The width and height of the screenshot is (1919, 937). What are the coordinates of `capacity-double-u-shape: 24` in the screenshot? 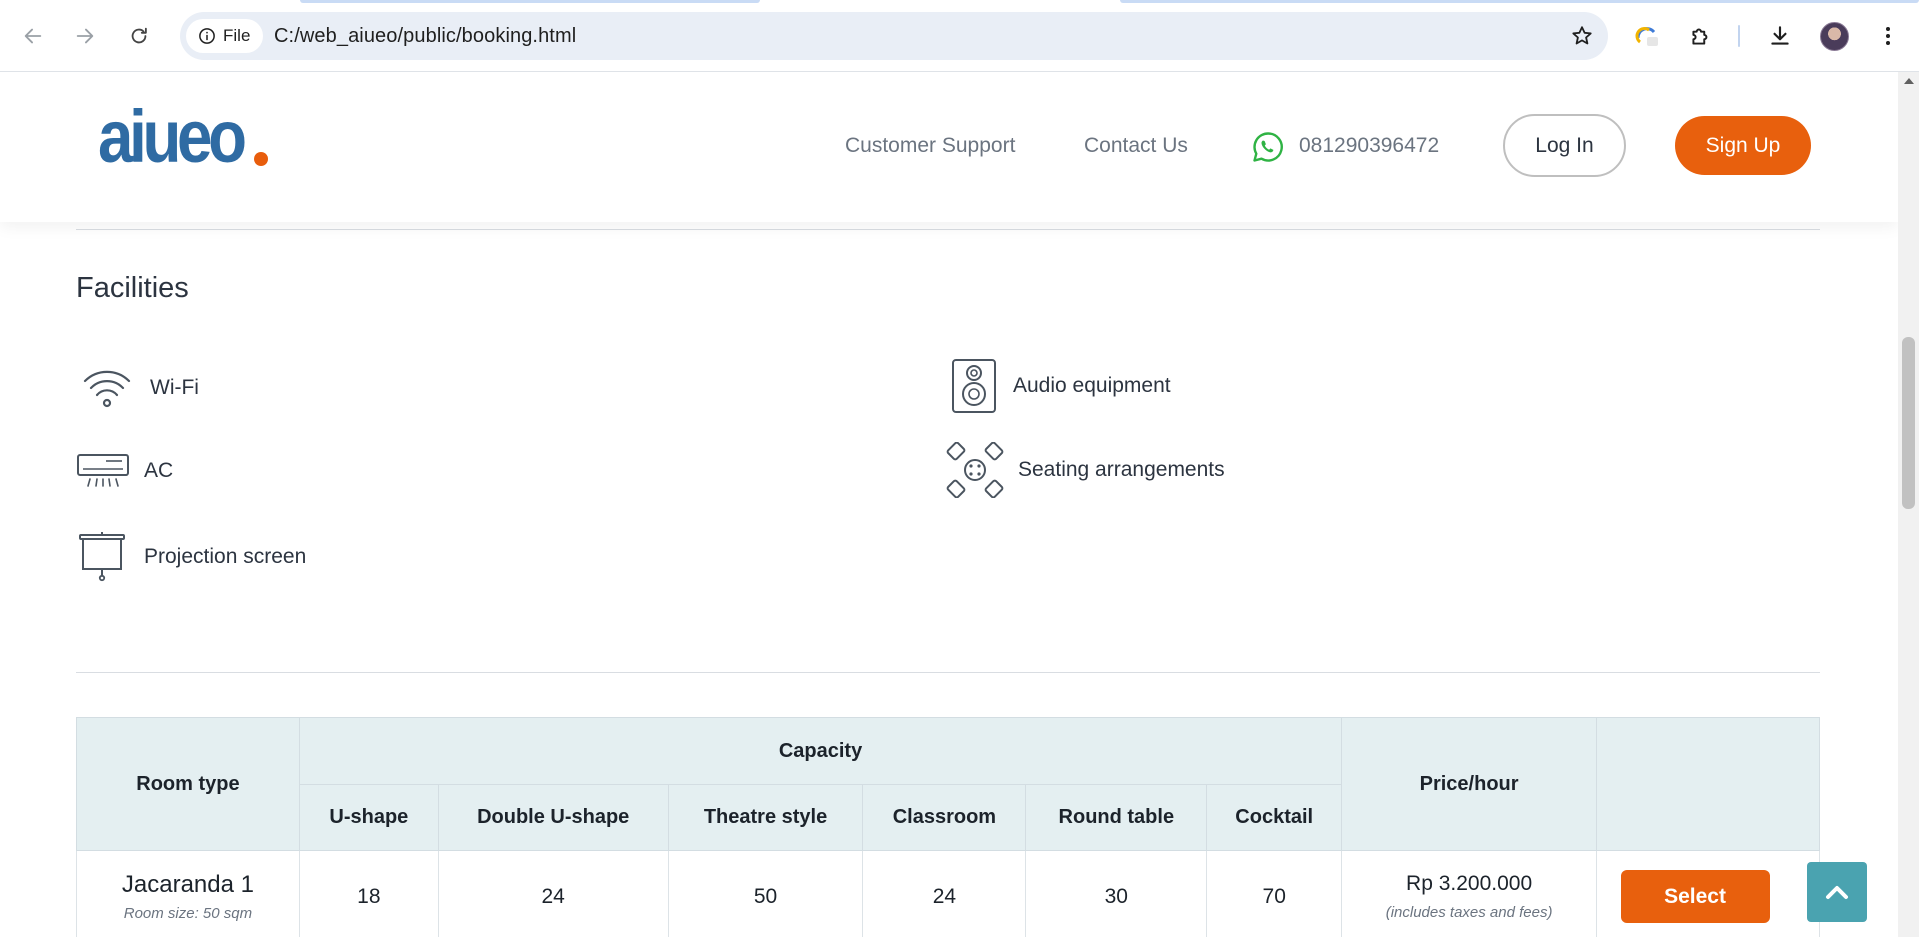 It's located at (553, 893).